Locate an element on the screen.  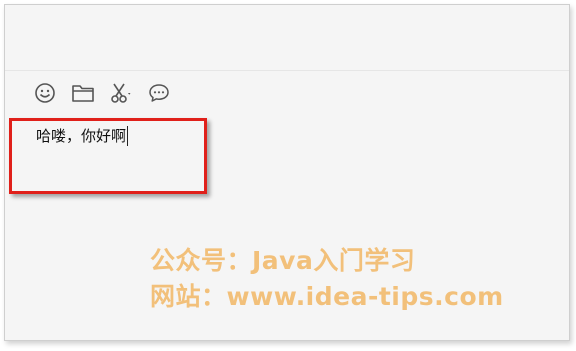
chat-history-button is located at coordinates (159, 93).